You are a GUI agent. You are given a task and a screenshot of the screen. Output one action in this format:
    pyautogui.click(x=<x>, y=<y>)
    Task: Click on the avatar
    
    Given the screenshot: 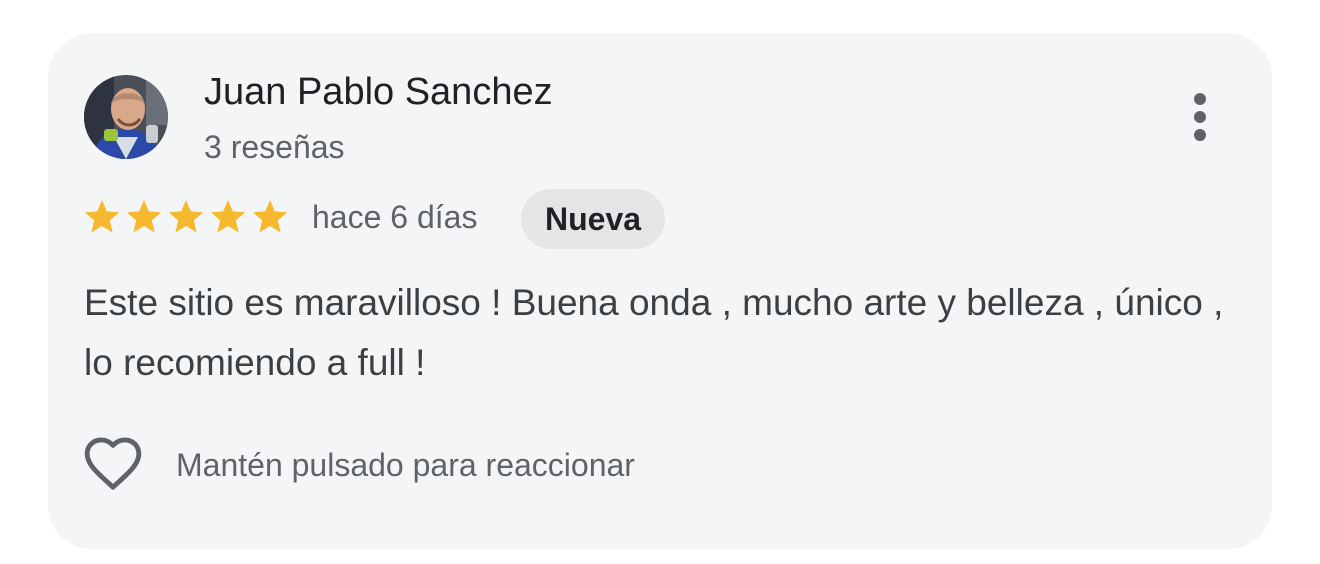 What is the action you would take?
    pyautogui.click(x=126, y=117)
    